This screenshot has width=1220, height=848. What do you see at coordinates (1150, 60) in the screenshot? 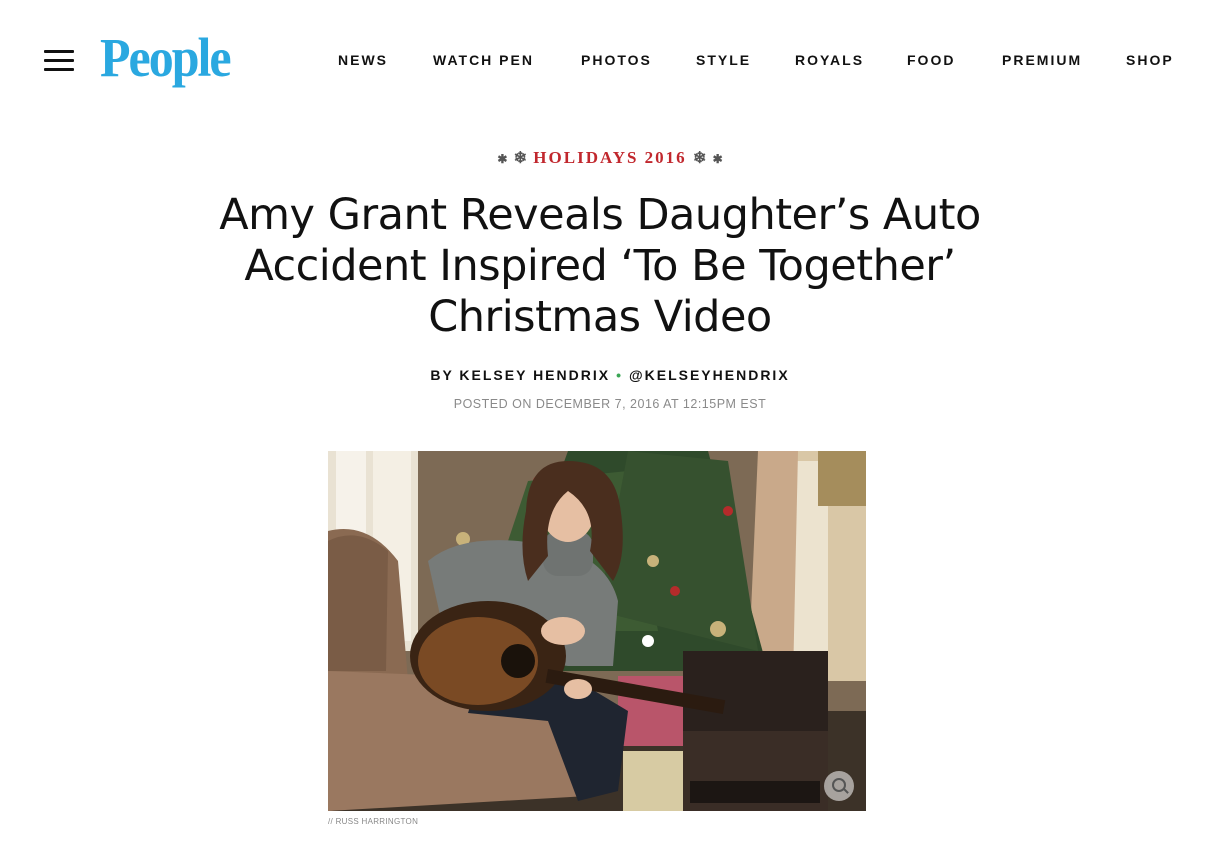
I see `nav-item-shop: SHOP` at bounding box center [1150, 60].